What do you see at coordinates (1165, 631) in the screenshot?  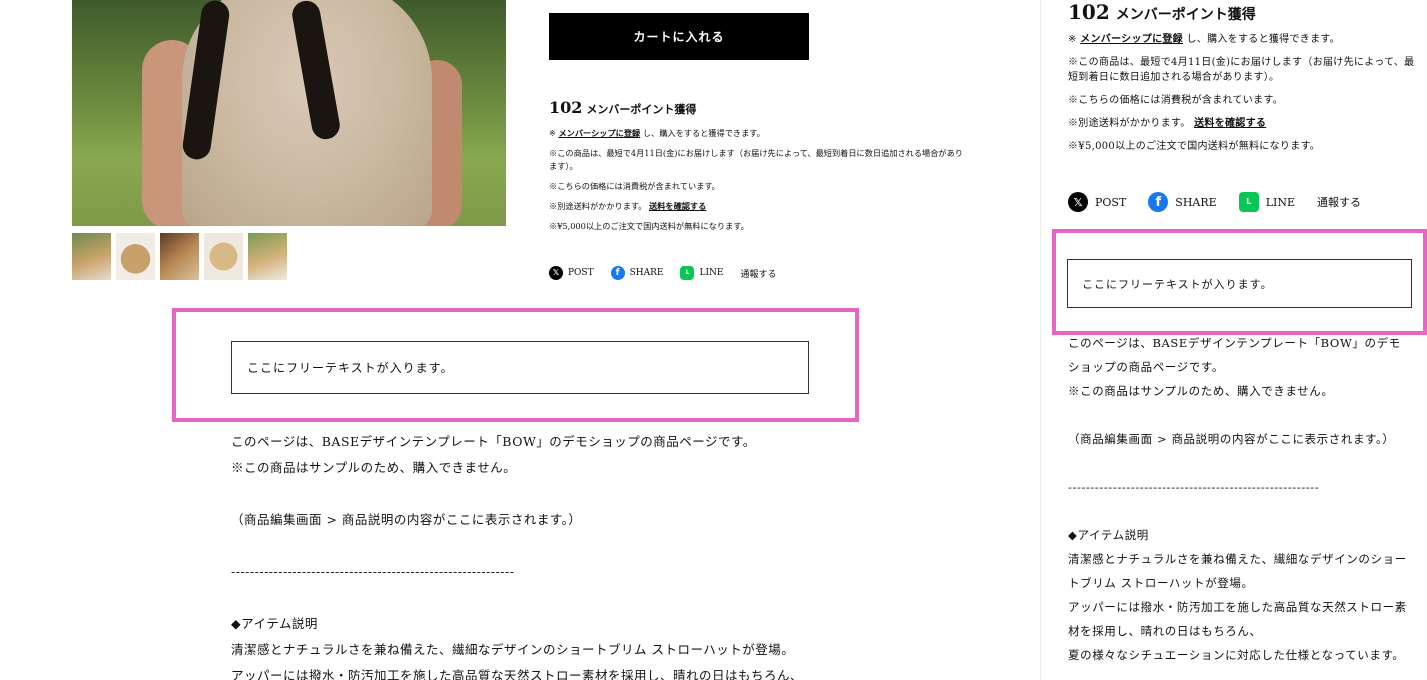 I see `description-line: 材を採用し、晴れの日はもちろん、` at bounding box center [1165, 631].